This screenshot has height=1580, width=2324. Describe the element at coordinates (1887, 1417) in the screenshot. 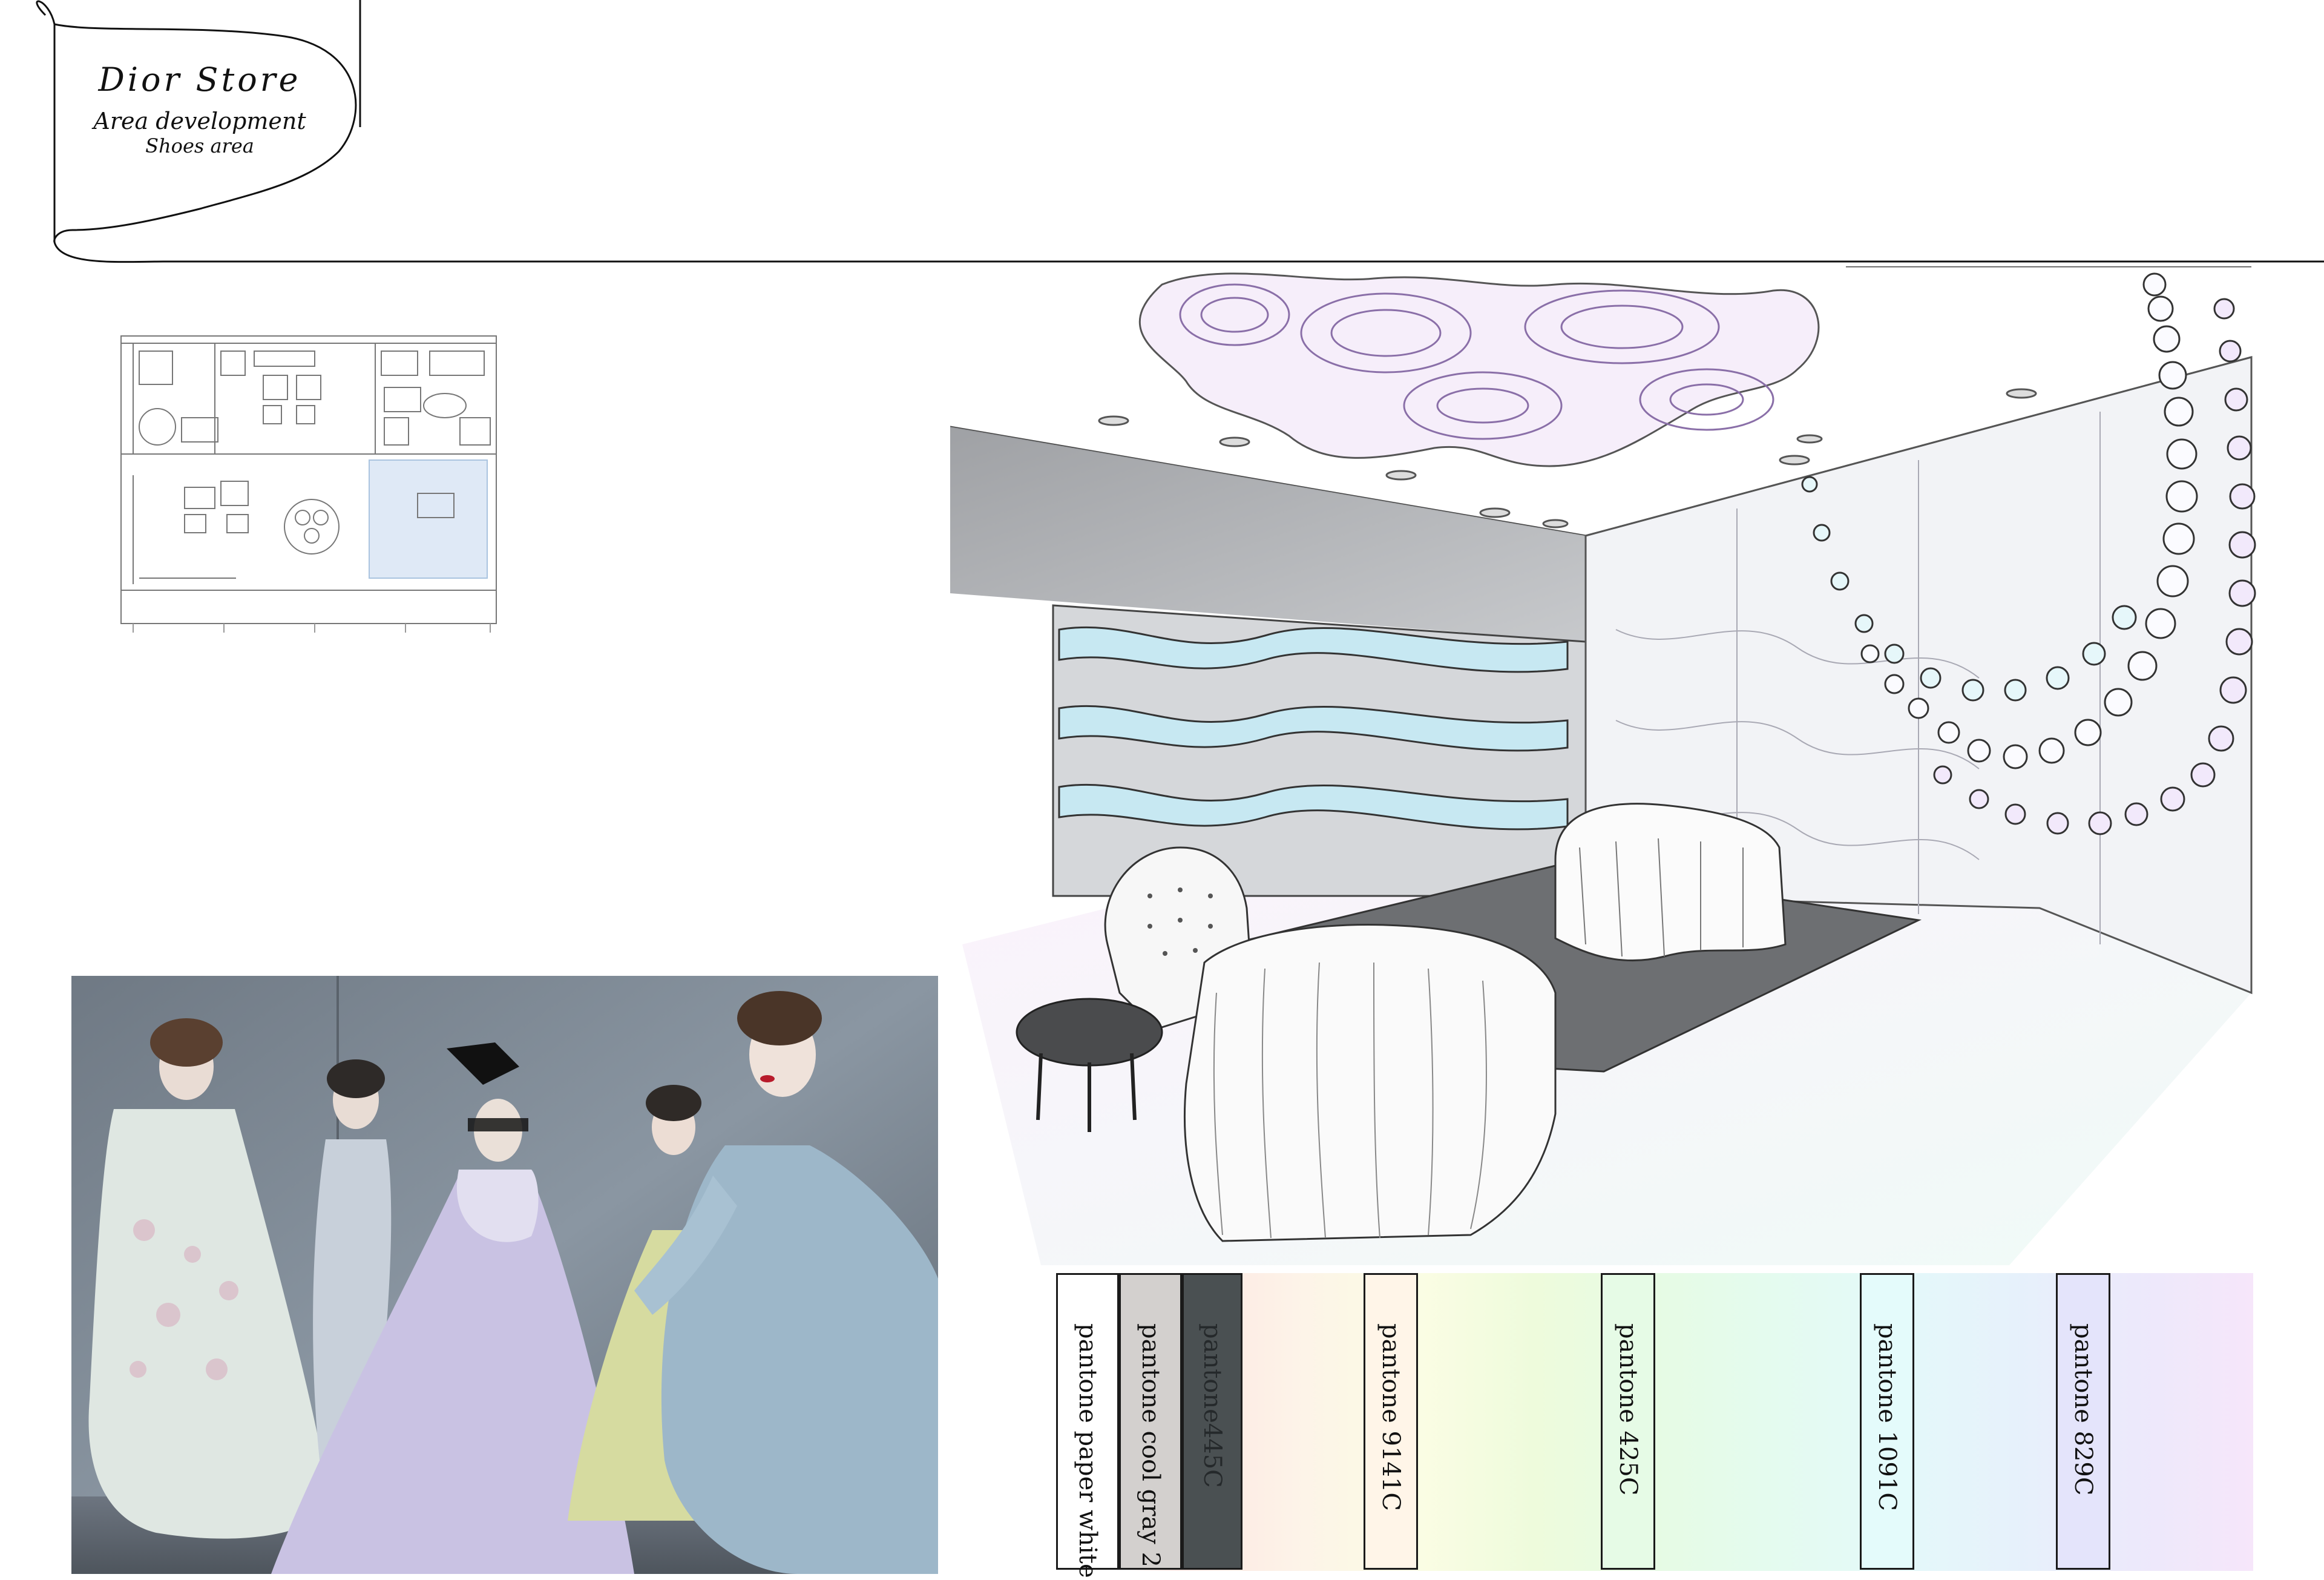

I see `swatch-label: pantone 1091C` at that location.